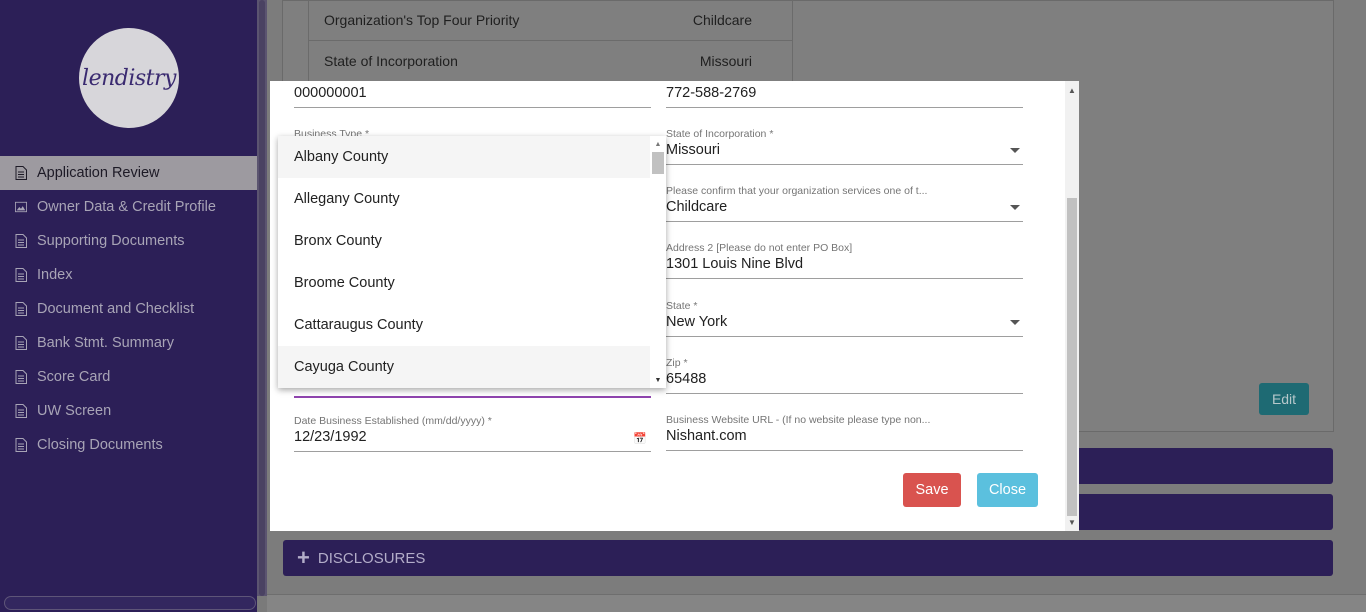 Image resolution: width=1366 pixels, height=612 pixels. What do you see at coordinates (816, 603) in the screenshot?
I see `bottom-strip` at bounding box center [816, 603].